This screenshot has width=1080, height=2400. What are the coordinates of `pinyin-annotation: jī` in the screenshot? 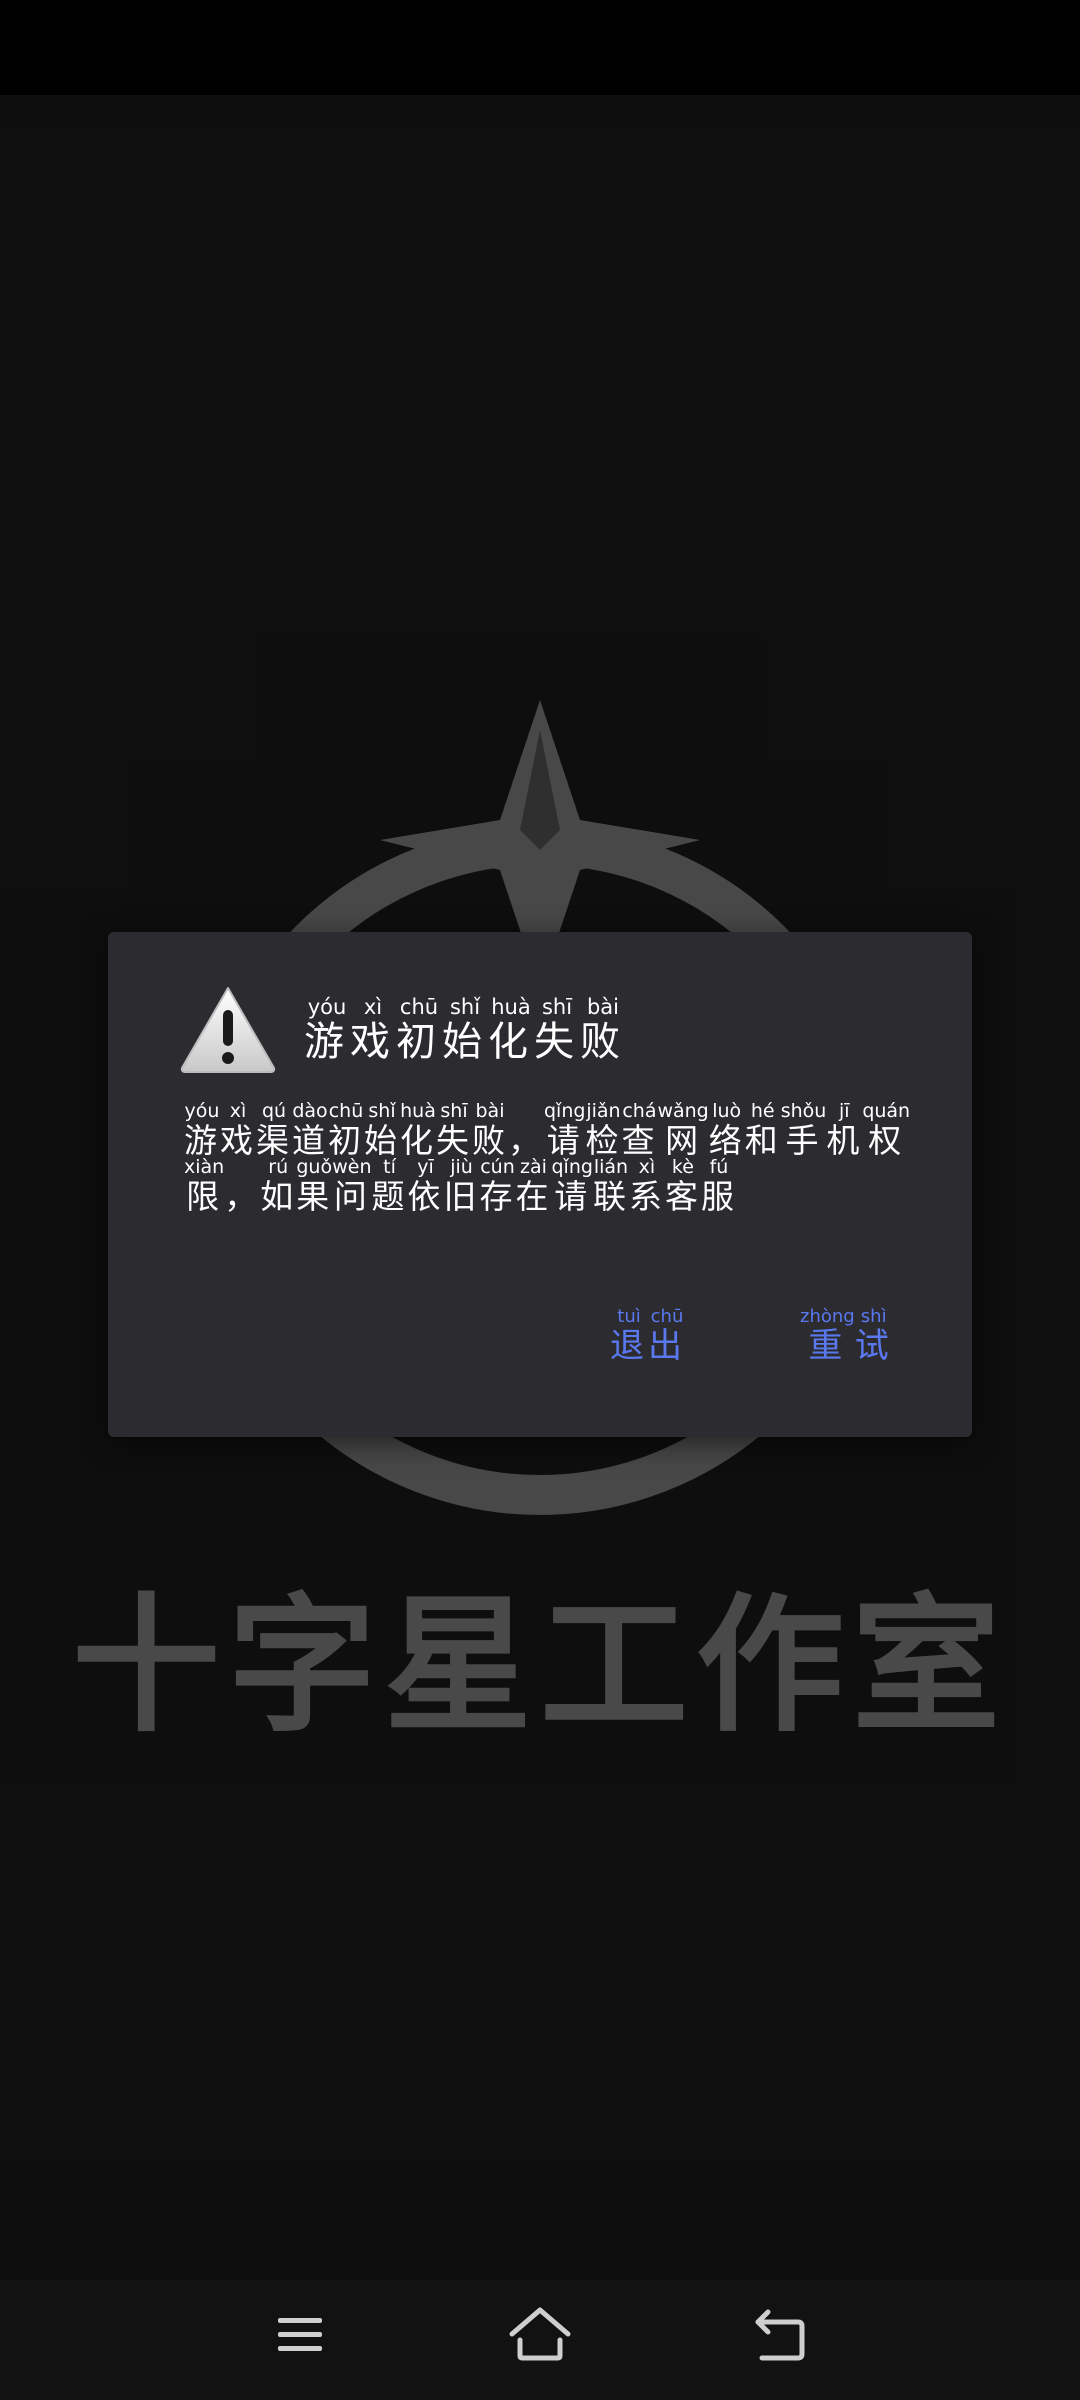 It's located at (844, 1111).